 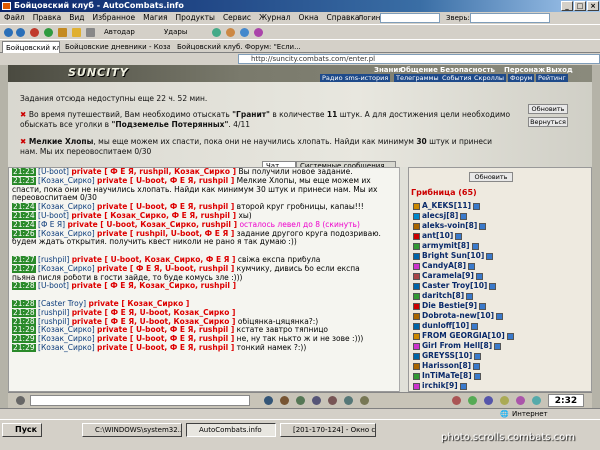 What do you see at coordinates (410, 18) in the screenshot?
I see `login-input` at bounding box center [410, 18].